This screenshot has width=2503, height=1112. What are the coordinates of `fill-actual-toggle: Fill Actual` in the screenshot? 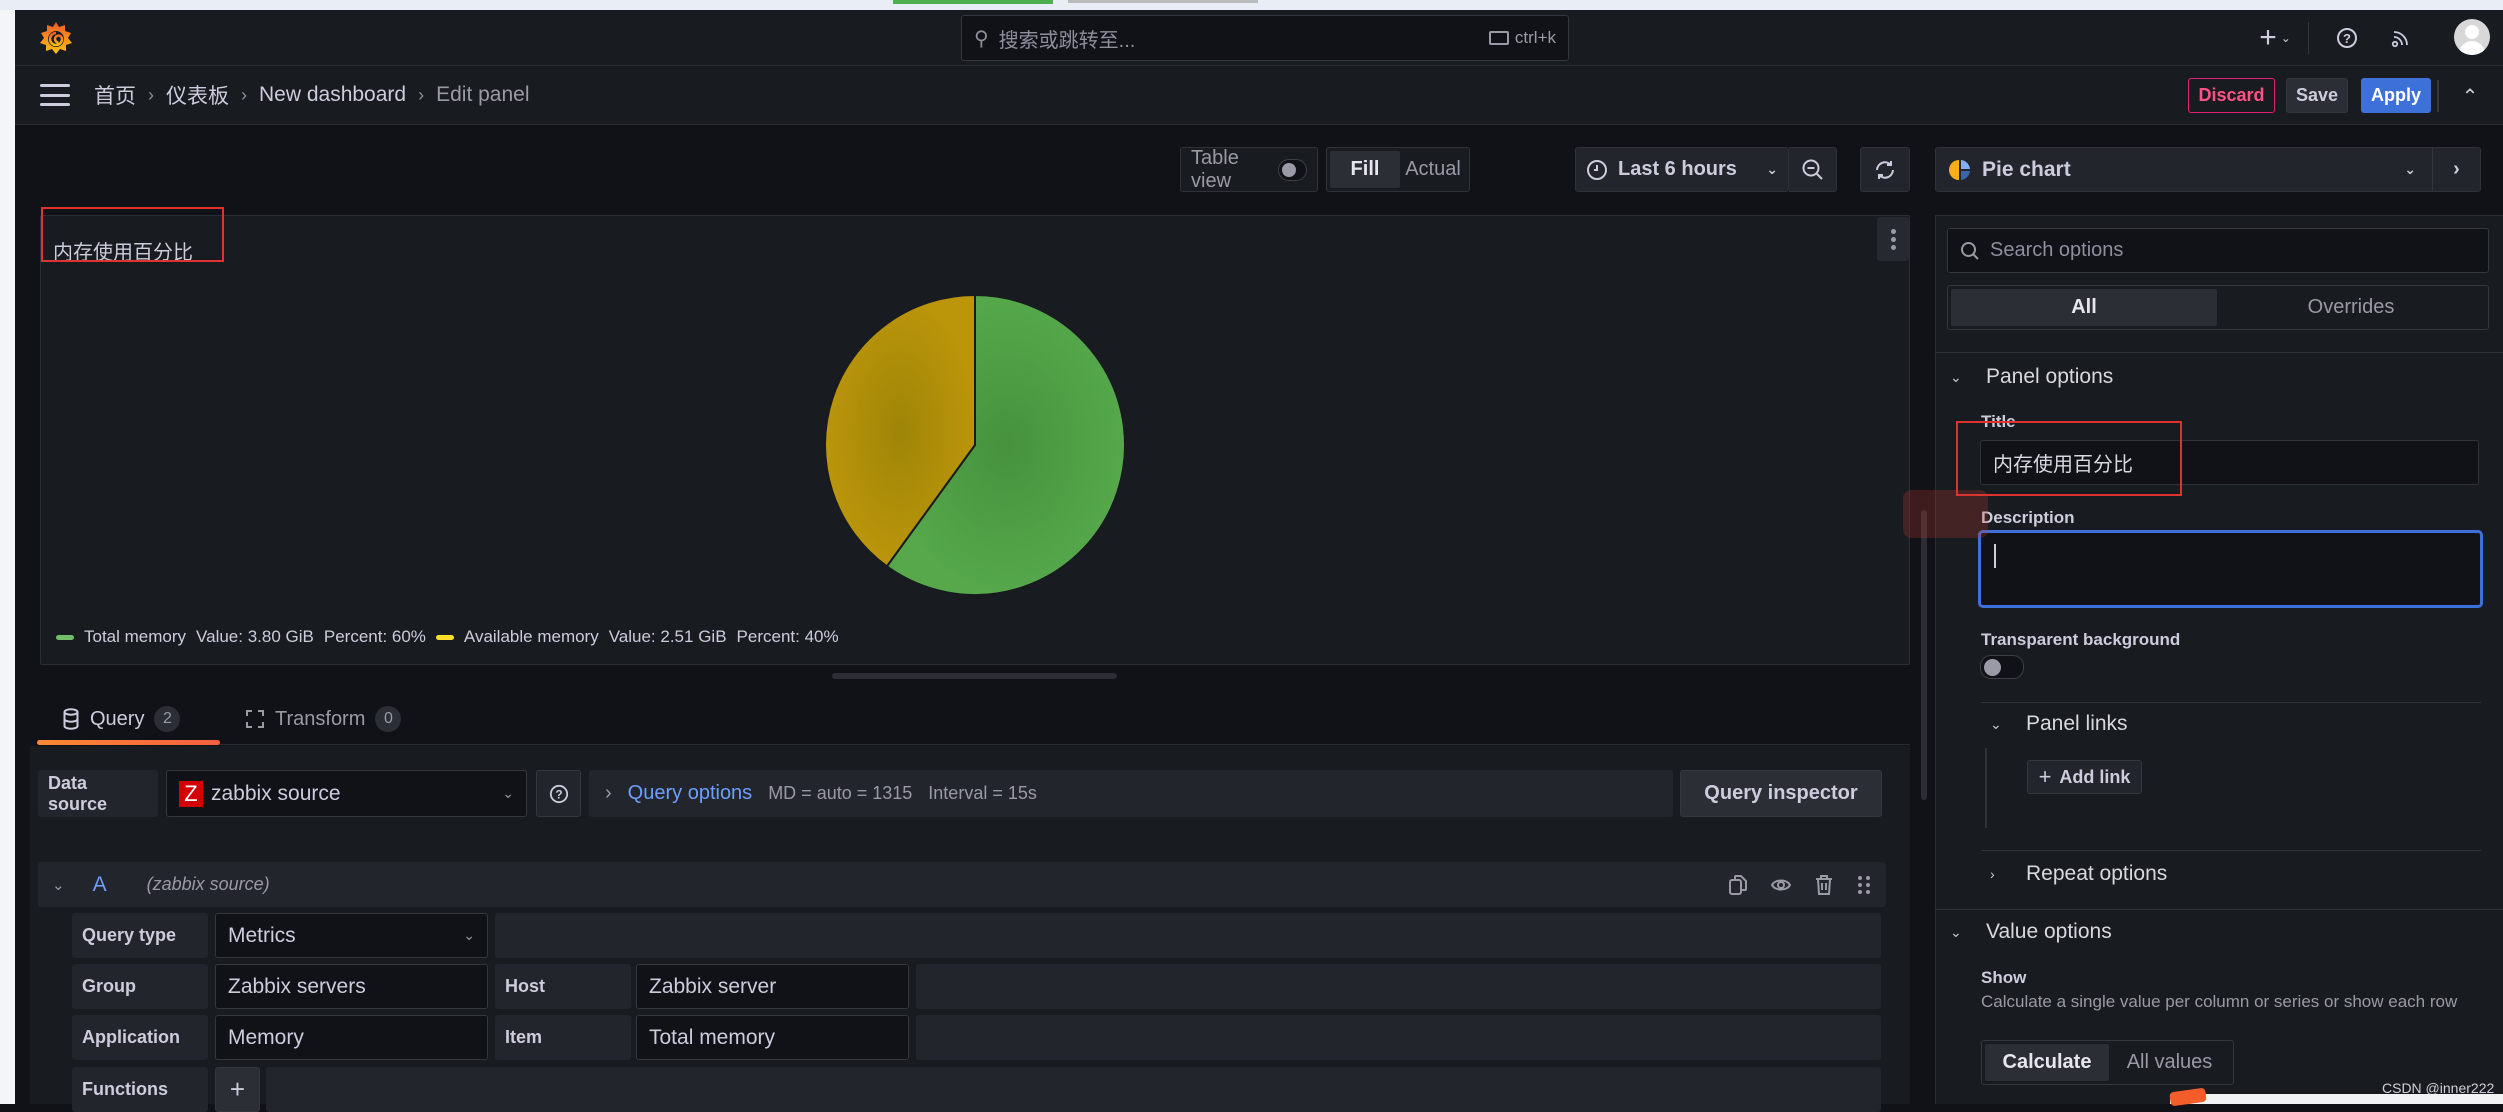 It's located at (1398, 169).